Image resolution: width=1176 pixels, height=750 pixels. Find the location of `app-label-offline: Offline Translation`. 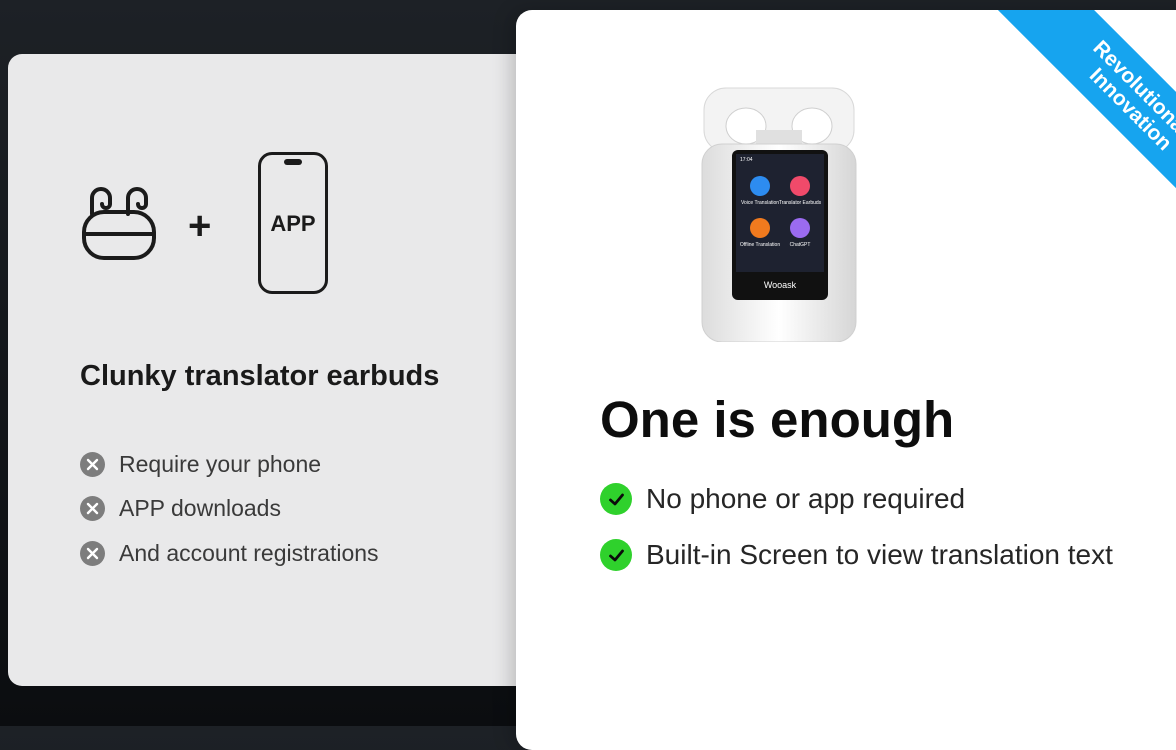

app-label-offline: Offline Translation is located at coordinates (760, 245).